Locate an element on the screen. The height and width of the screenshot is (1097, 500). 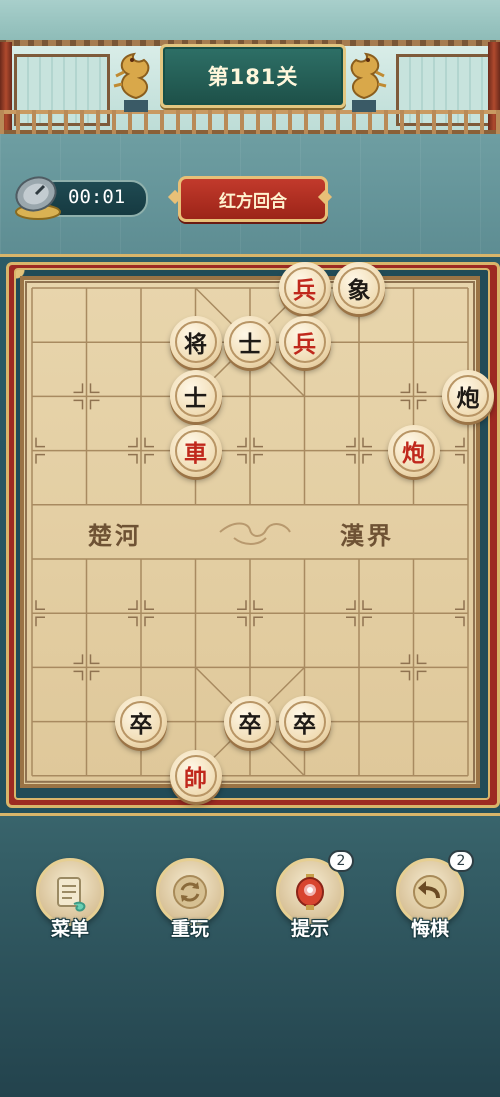
menu-button: 菜单 is located at coordinates (70, 903).